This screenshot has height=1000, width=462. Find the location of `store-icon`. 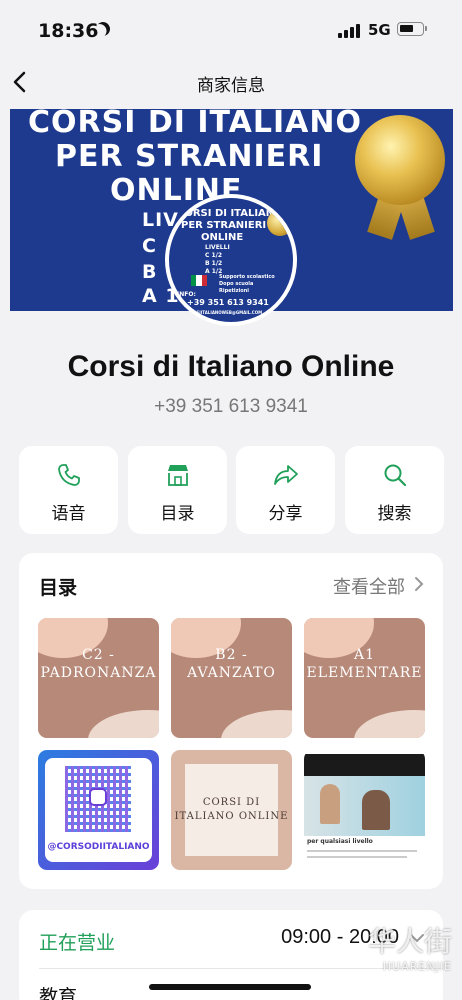

store-icon is located at coordinates (178, 475).